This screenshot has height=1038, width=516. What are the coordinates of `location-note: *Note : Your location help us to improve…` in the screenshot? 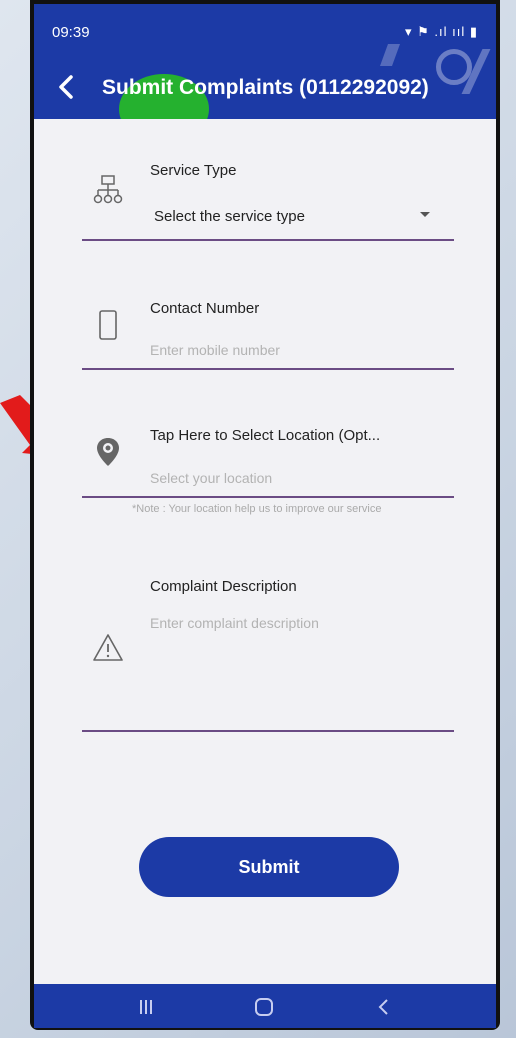 It's located at (257, 509).